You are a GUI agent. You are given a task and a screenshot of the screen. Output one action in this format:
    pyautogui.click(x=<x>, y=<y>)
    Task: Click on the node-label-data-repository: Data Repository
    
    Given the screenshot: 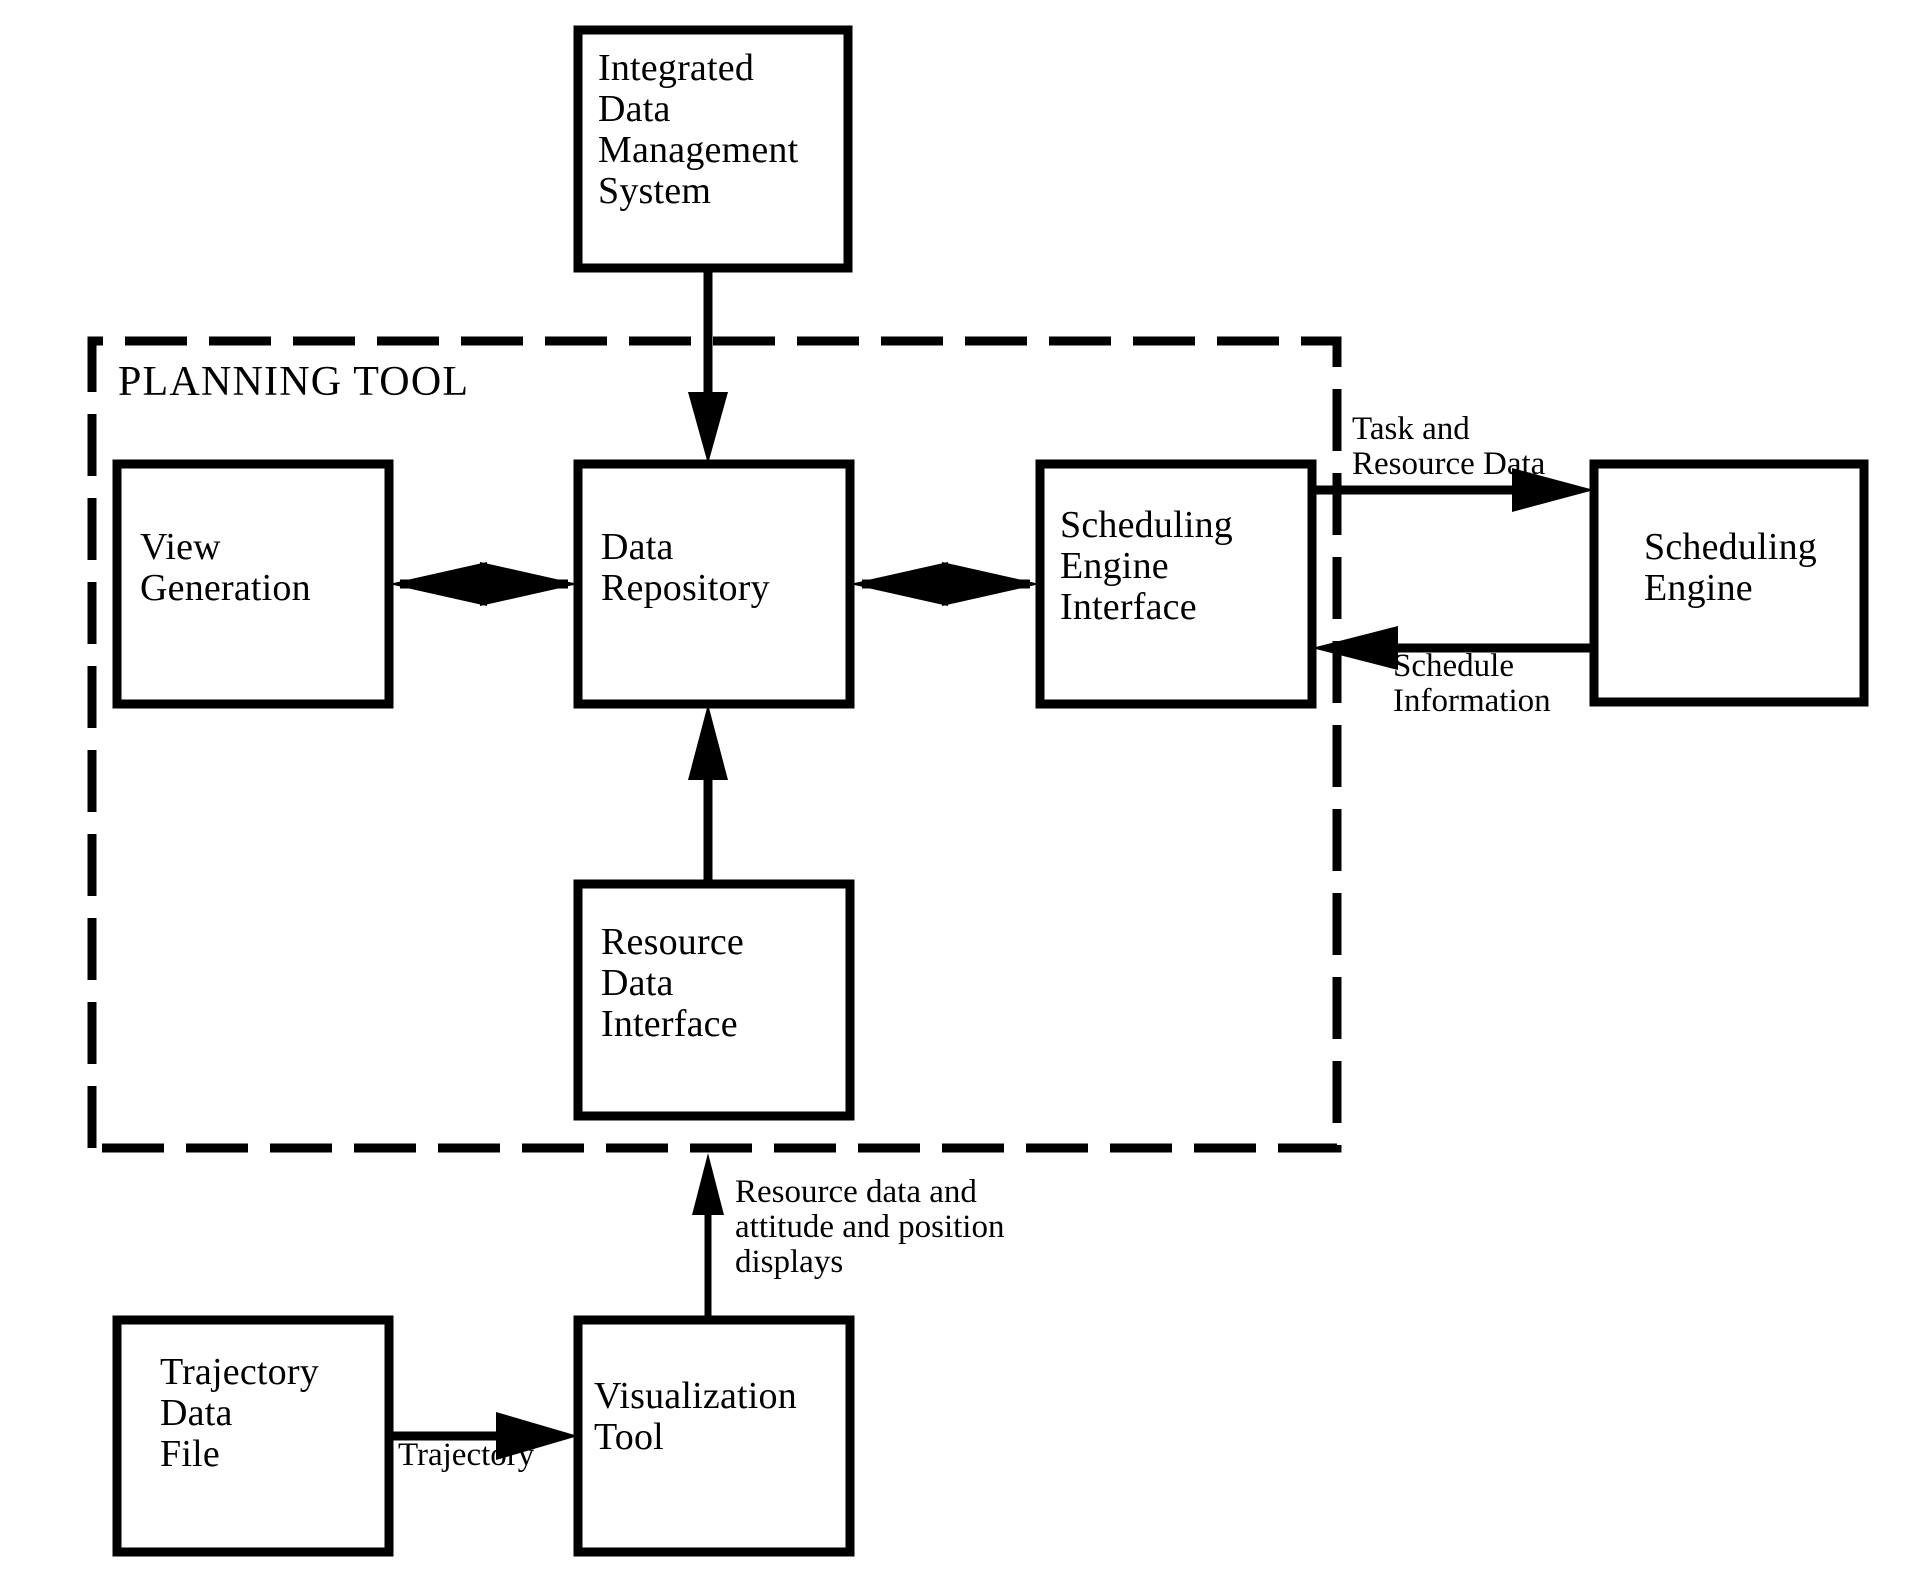 What is the action you would take?
    pyautogui.click(x=685, y=568)
    